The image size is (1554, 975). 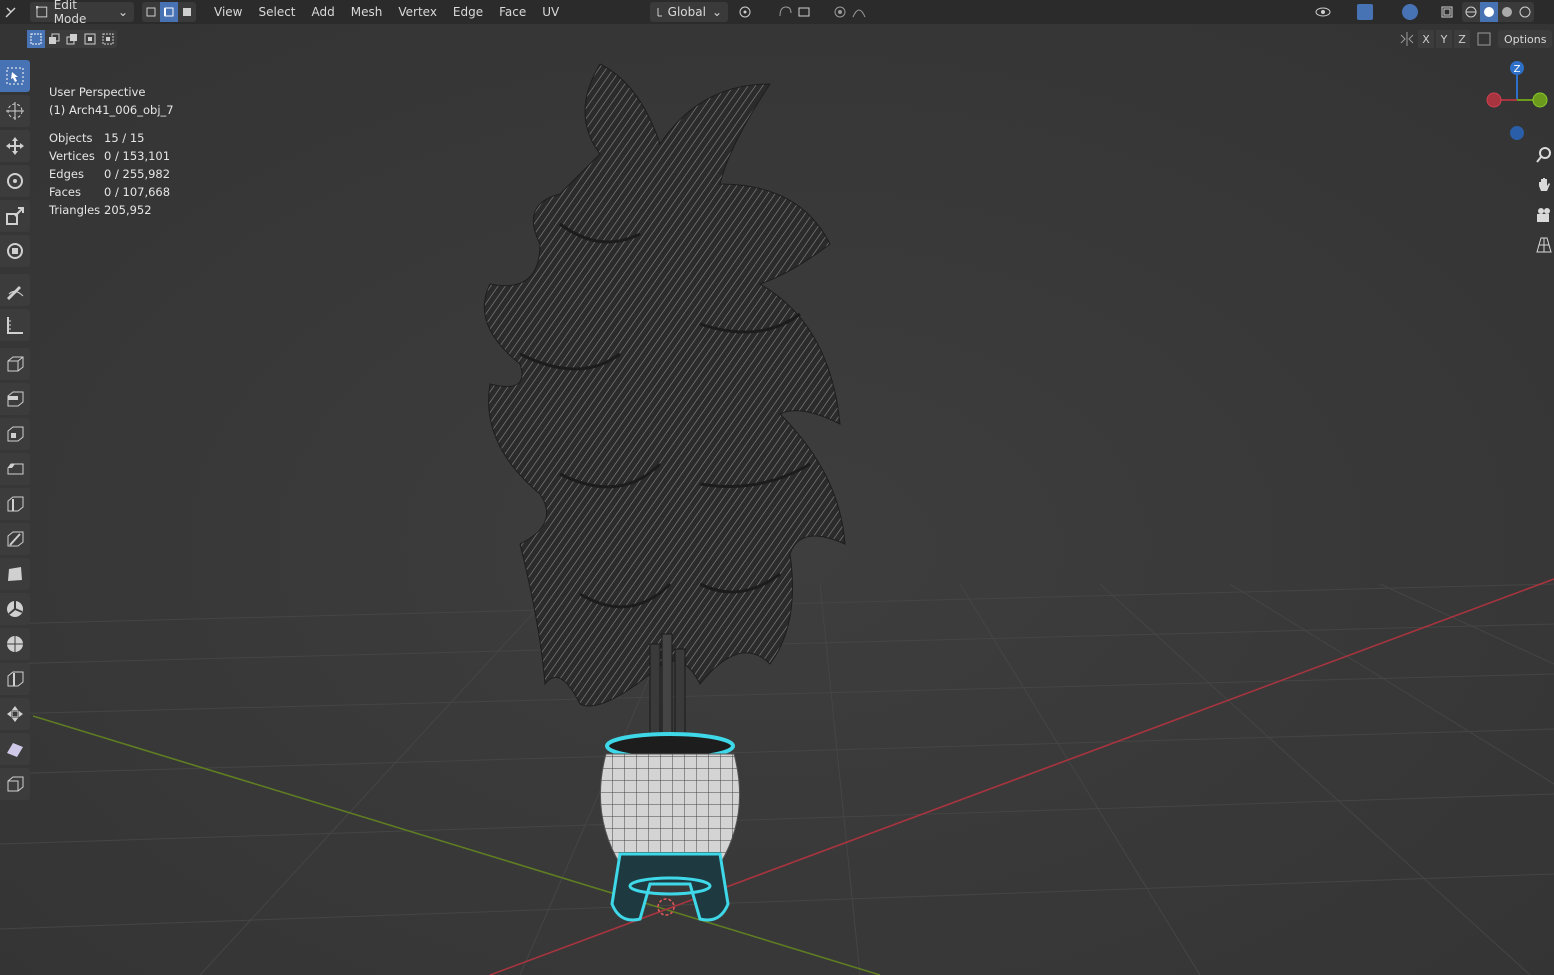 I want to click on tool-bevel, so click(x=15, y=469).